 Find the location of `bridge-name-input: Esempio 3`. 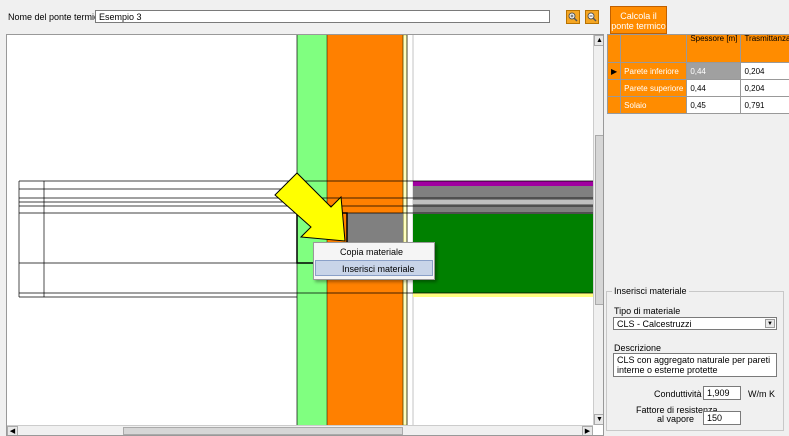

bridge-name-input: Esempio 3 is located at coordinates (322, 16).